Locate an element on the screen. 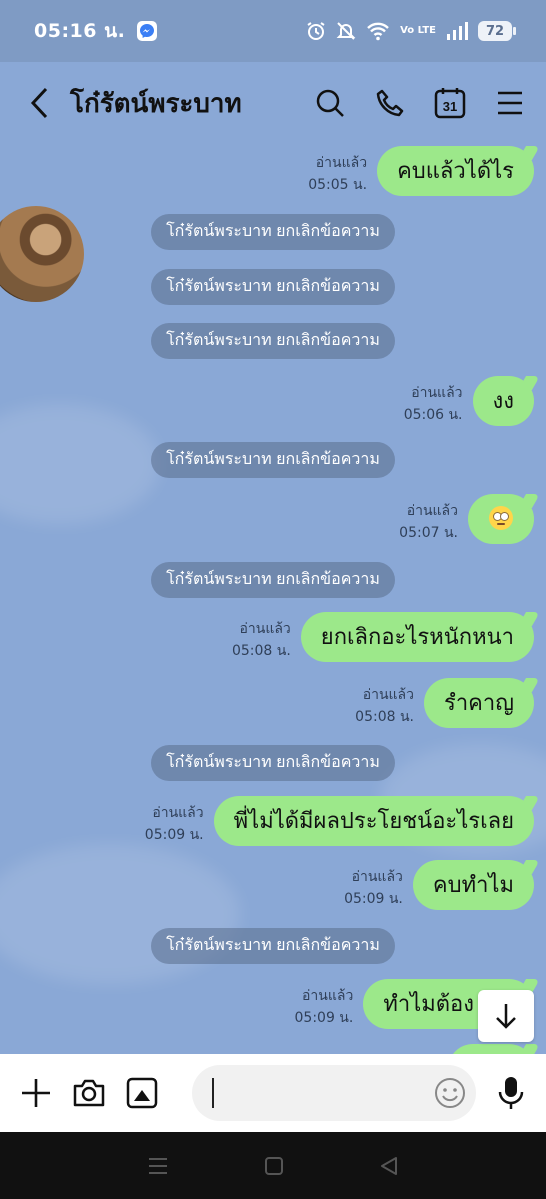 The height and width of the screenshot is (1199, 546). signal-icon is located at coordinates (457, 31).